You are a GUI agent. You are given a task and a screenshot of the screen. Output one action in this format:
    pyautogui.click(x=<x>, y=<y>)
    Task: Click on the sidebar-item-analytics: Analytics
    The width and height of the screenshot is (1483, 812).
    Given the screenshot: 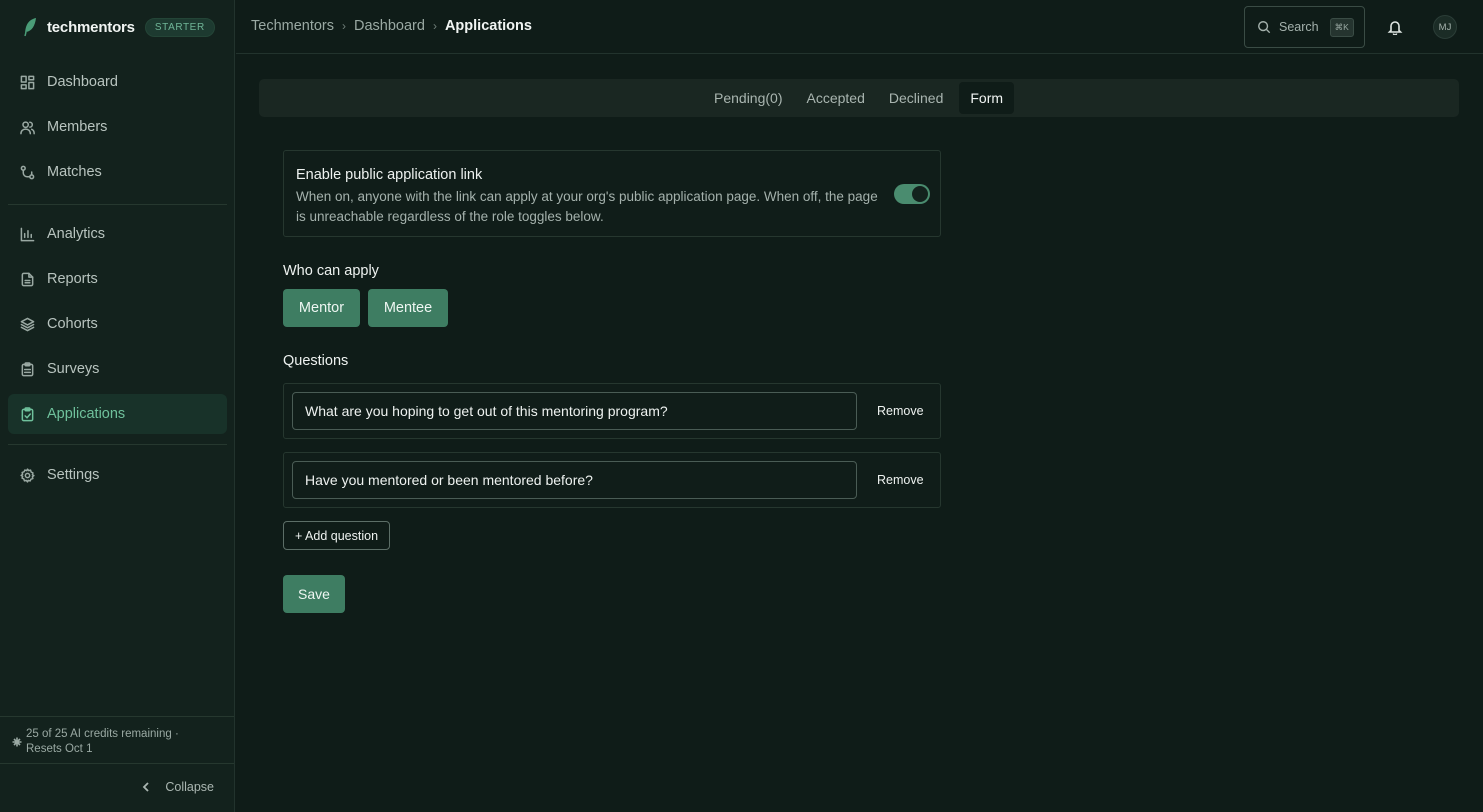 What is the action you would take?
    pyautogui.click(x=117, y=234)
    